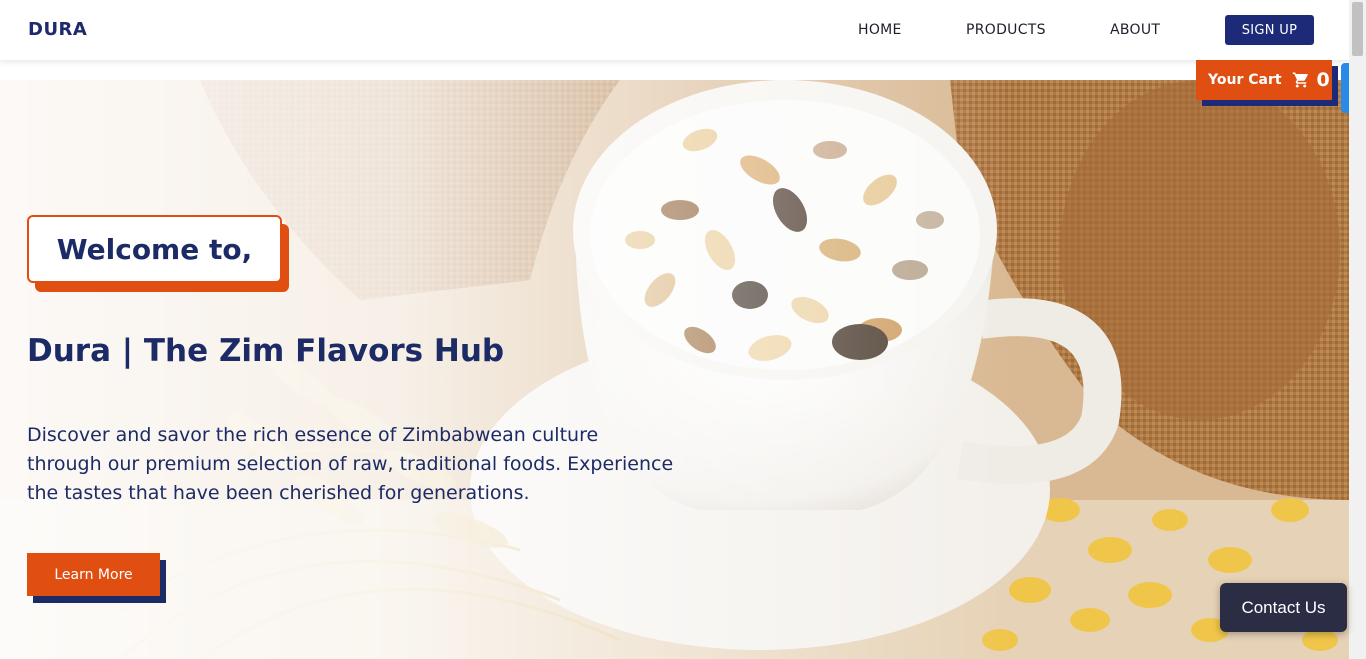 This screenshot has width=1366, height=659. Describe the element at coordinates (1345, 88) in the screenshot. I see `side-accent-tab` at that location.